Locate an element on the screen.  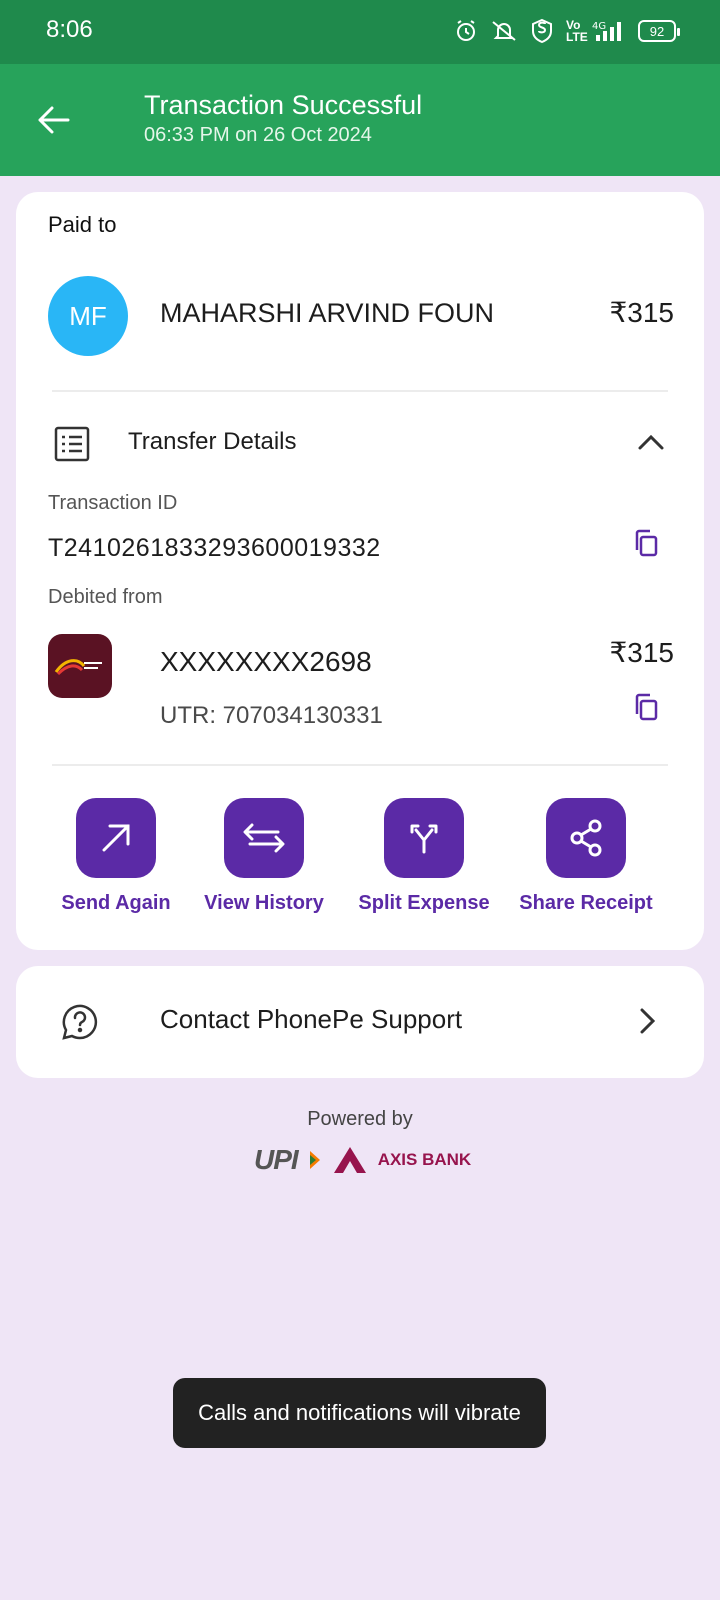
volte-label: Vo LTE is located at coordinates (577, 31).